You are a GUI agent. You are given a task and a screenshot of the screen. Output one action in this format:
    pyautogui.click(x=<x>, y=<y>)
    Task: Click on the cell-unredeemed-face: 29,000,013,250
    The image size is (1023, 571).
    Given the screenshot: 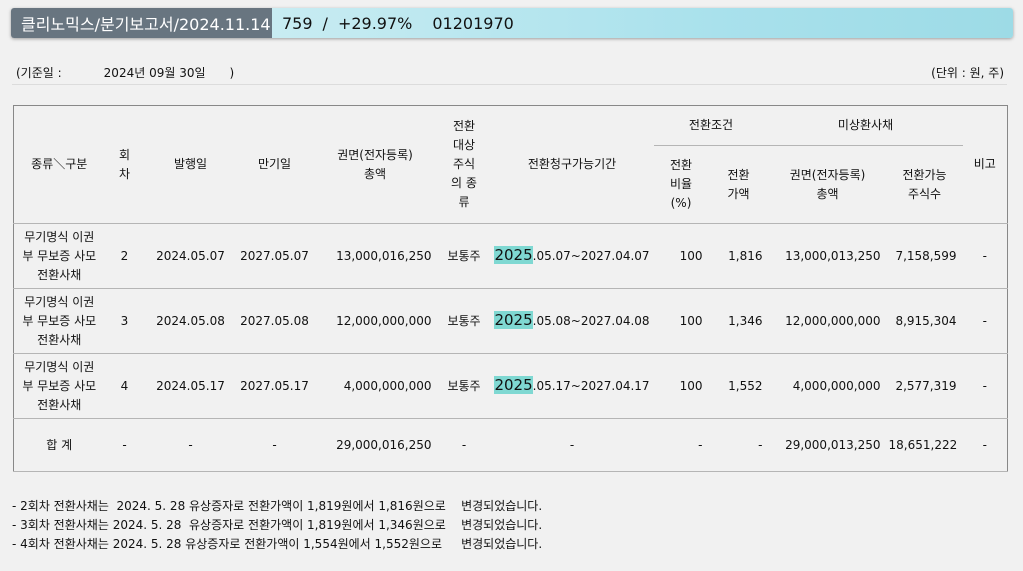 What is the action you would take?
    pyautogui.click(x=827, y=445)
    